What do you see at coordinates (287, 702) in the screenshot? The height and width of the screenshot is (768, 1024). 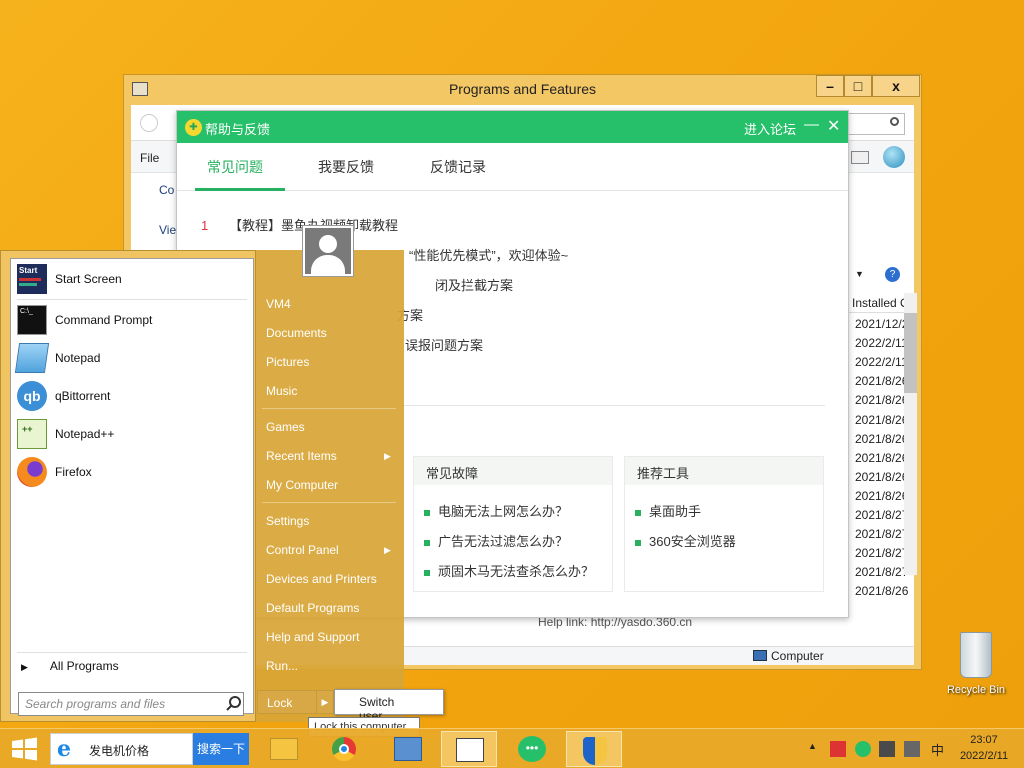 I see `lock-button: Lock` at bounding box center [287, 702].